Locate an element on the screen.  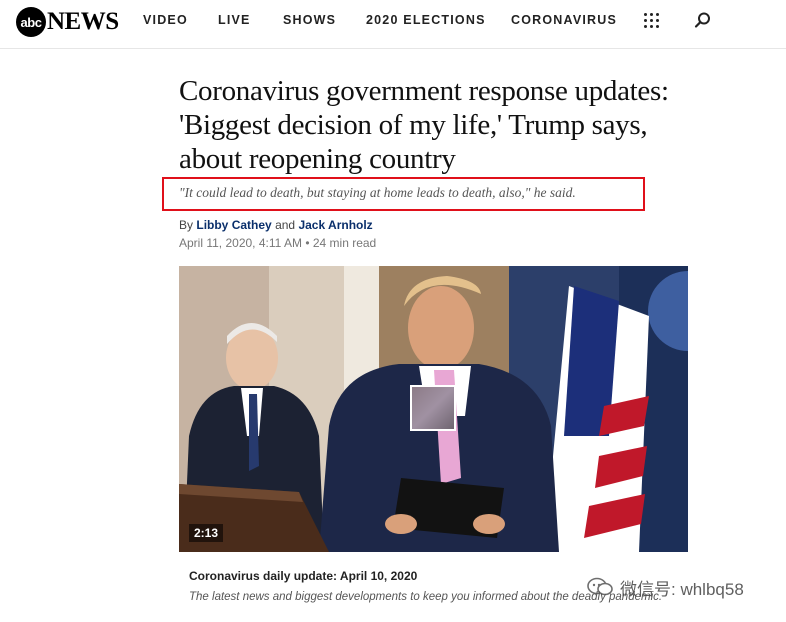
video-caption-title: Coronavirus daily update: April 10, 2020 is located at coordinates (303, 576).